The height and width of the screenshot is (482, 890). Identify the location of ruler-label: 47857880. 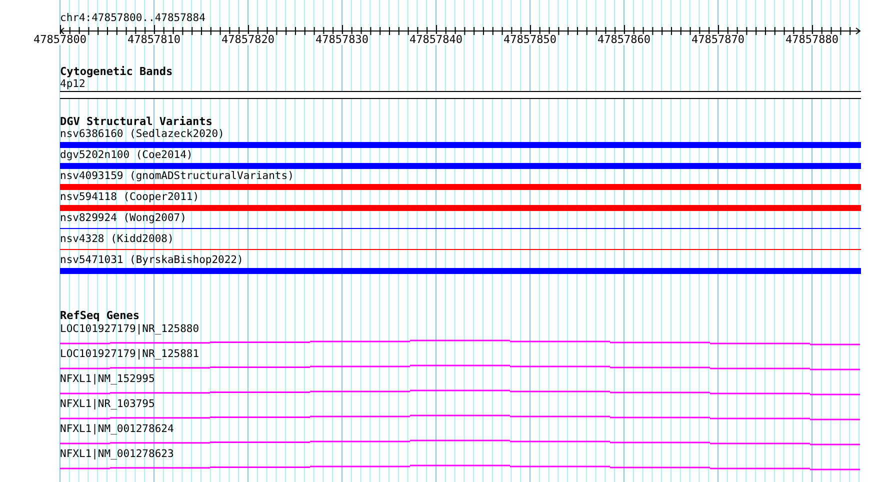
(812, 39).